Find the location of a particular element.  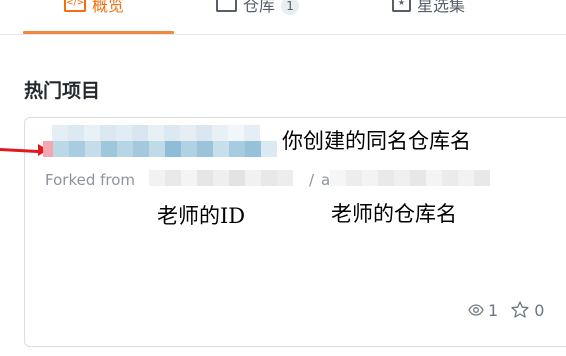

stars-count: 0 is located at coordinates (539, 310).